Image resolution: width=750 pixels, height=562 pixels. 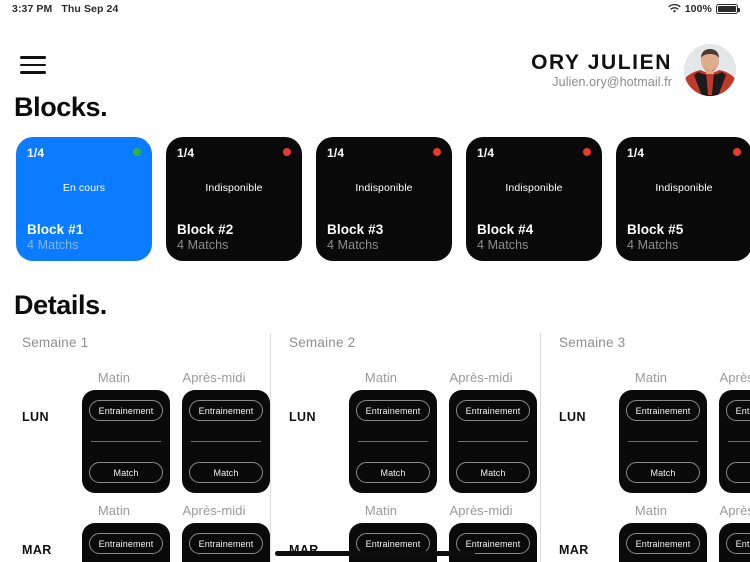 What do you see at coordinates (205, 229) in the screenshot?
I see `block-name: Block #2` at bounding box center [205, 229].